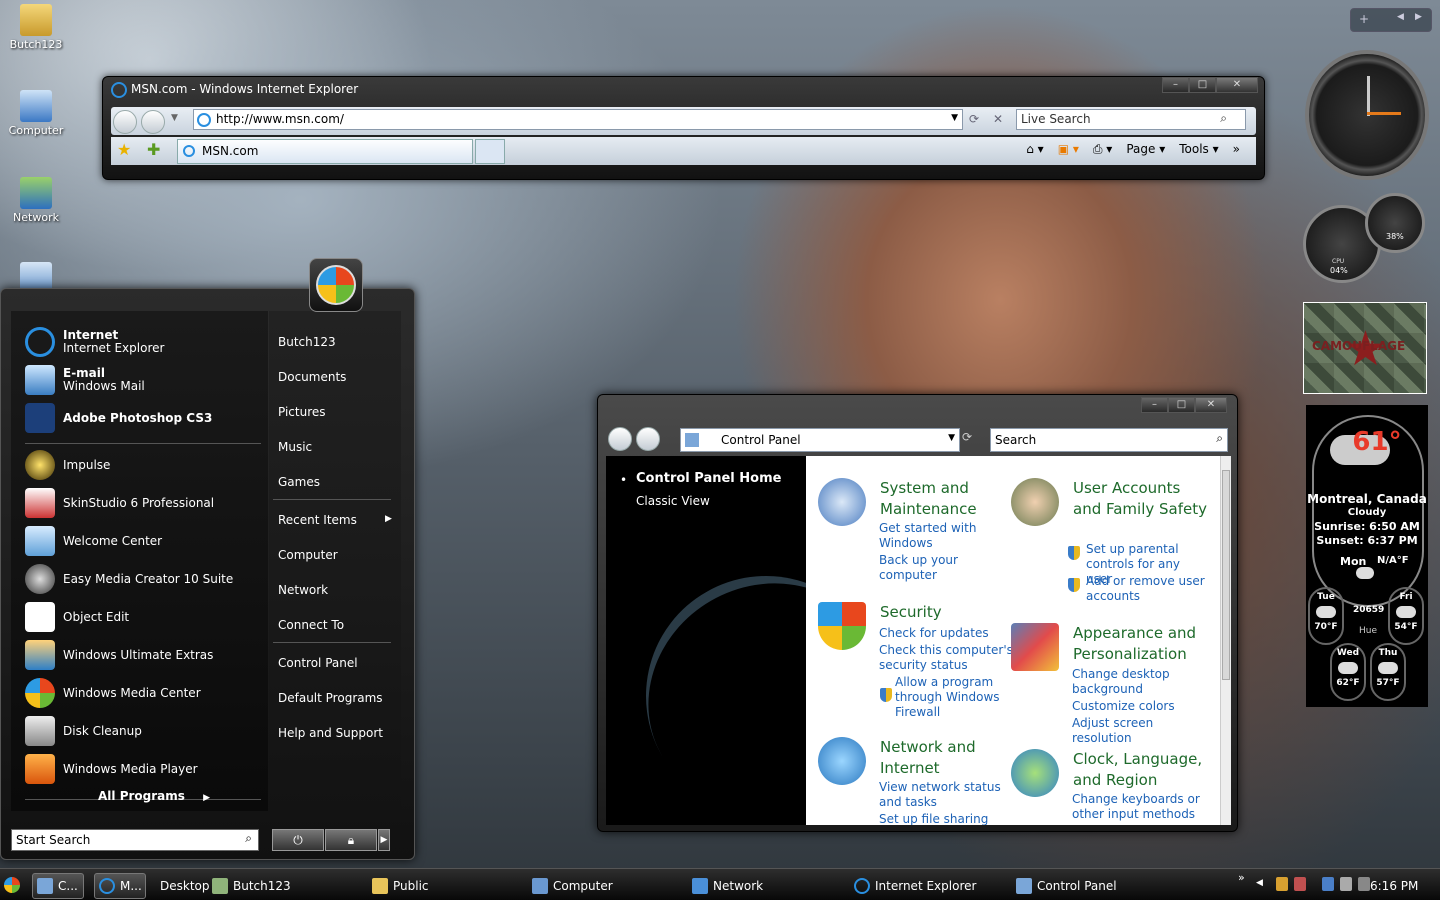 Image resolution: width=1440 pixels, height=900 pixels. I want to click on category-title: Security, so click(950, 612).